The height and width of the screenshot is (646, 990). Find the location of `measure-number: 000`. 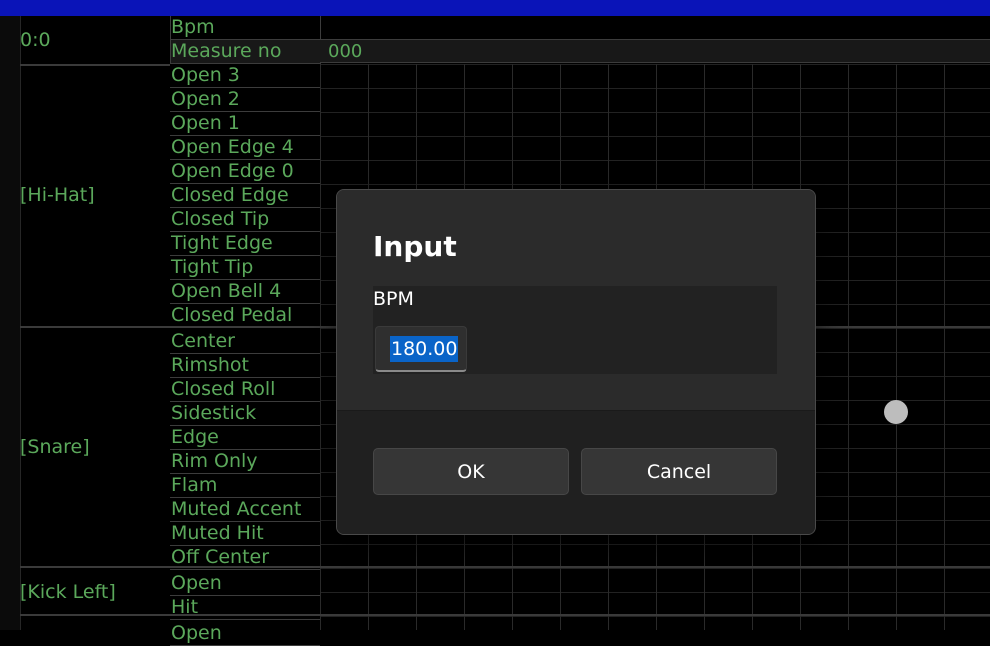

measure-number: 000 is located at coordinates (655, 51).